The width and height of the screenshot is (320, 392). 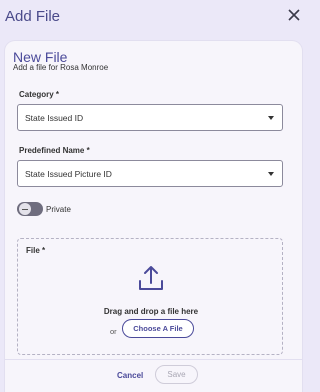 I want to click on private-label: Private, so click(x=58, y=209).